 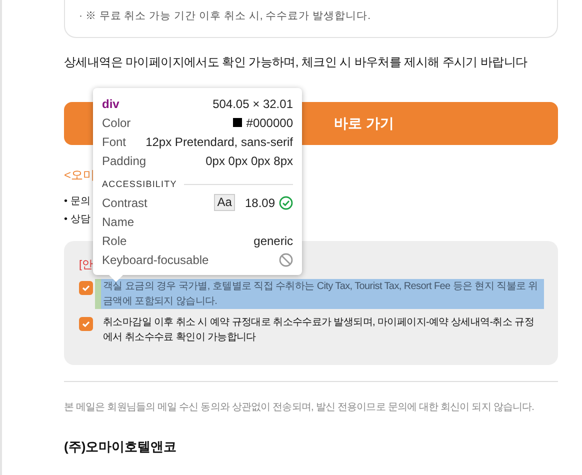 I want to click on blocked-icon, so click(x=286, y=259).